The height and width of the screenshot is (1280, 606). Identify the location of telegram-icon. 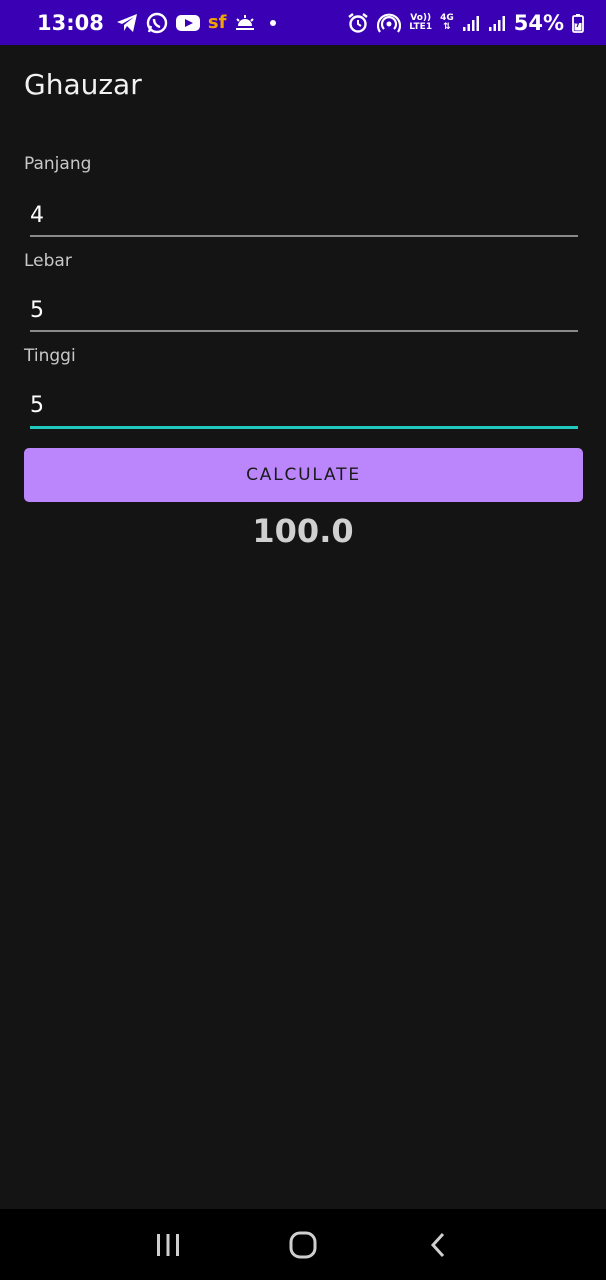
(127, 23).